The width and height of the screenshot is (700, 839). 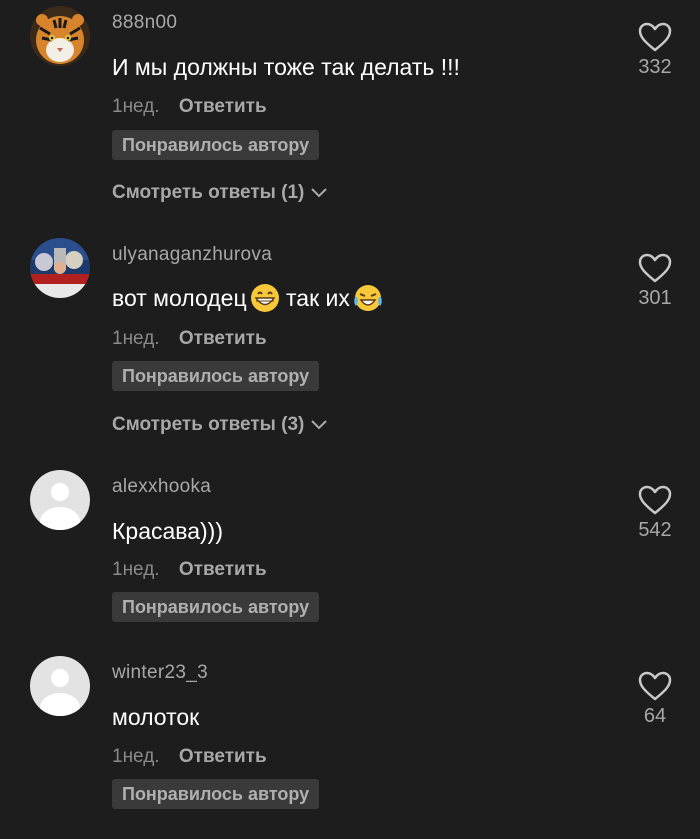 I want to click on like-button: 64, so click(x=655, y=699).